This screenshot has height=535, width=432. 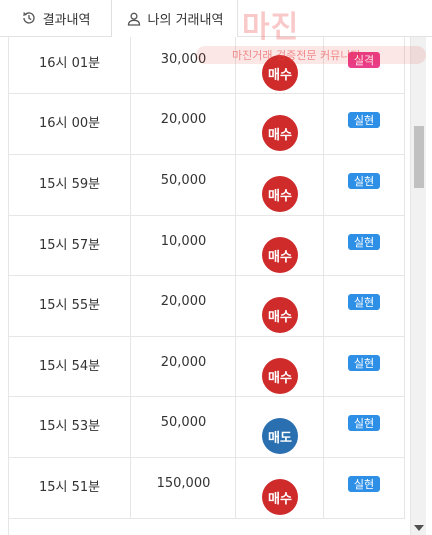 What do you see at coordinates (418, 285) in the screenshot?
I see `vertical-scrollbar` at bounding box center [418, 285].